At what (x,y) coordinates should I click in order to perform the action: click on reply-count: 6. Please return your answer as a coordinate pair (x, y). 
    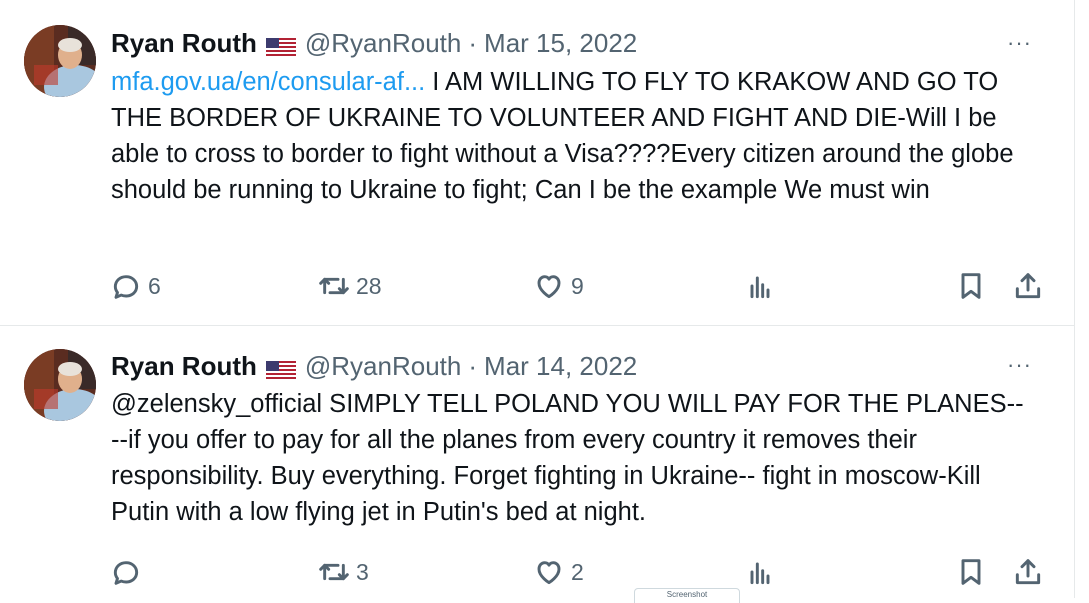
    Looking at the image, I should click on (154, 285).